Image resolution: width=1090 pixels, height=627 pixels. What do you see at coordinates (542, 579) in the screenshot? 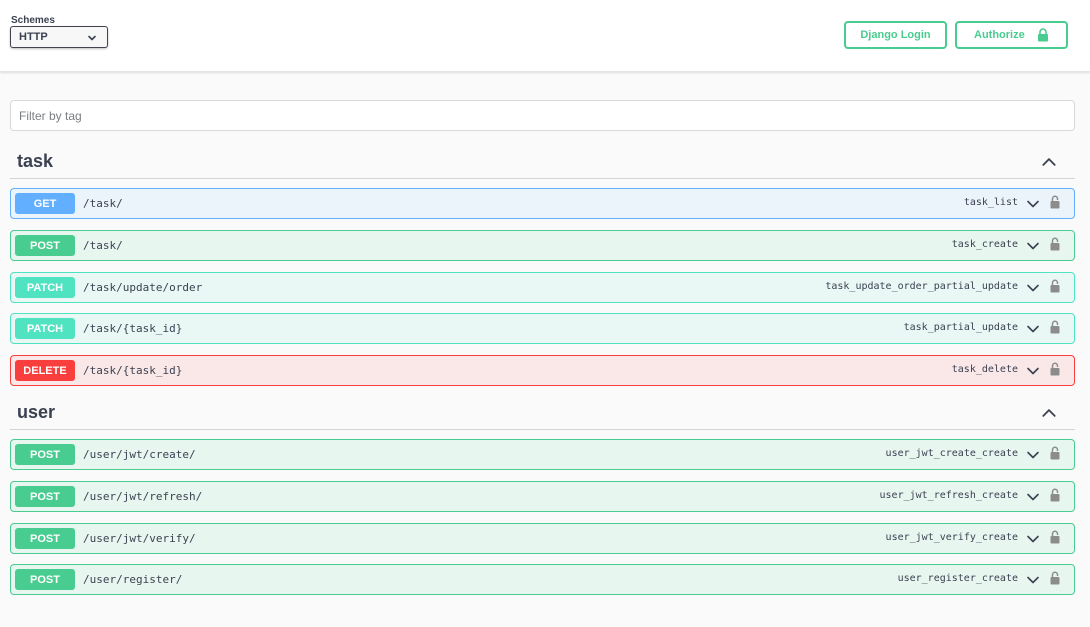
I see `operation-row: POST/user/register/user_register_create` at bounding box center [542, 579].